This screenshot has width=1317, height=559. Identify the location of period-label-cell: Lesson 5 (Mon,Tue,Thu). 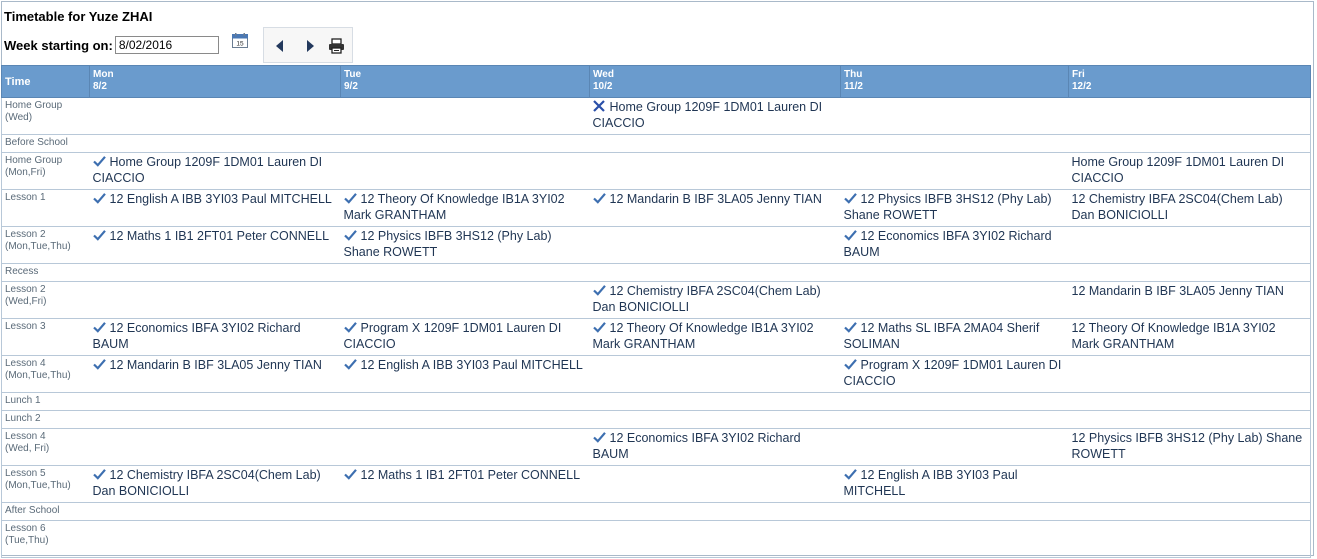
(45, 484).